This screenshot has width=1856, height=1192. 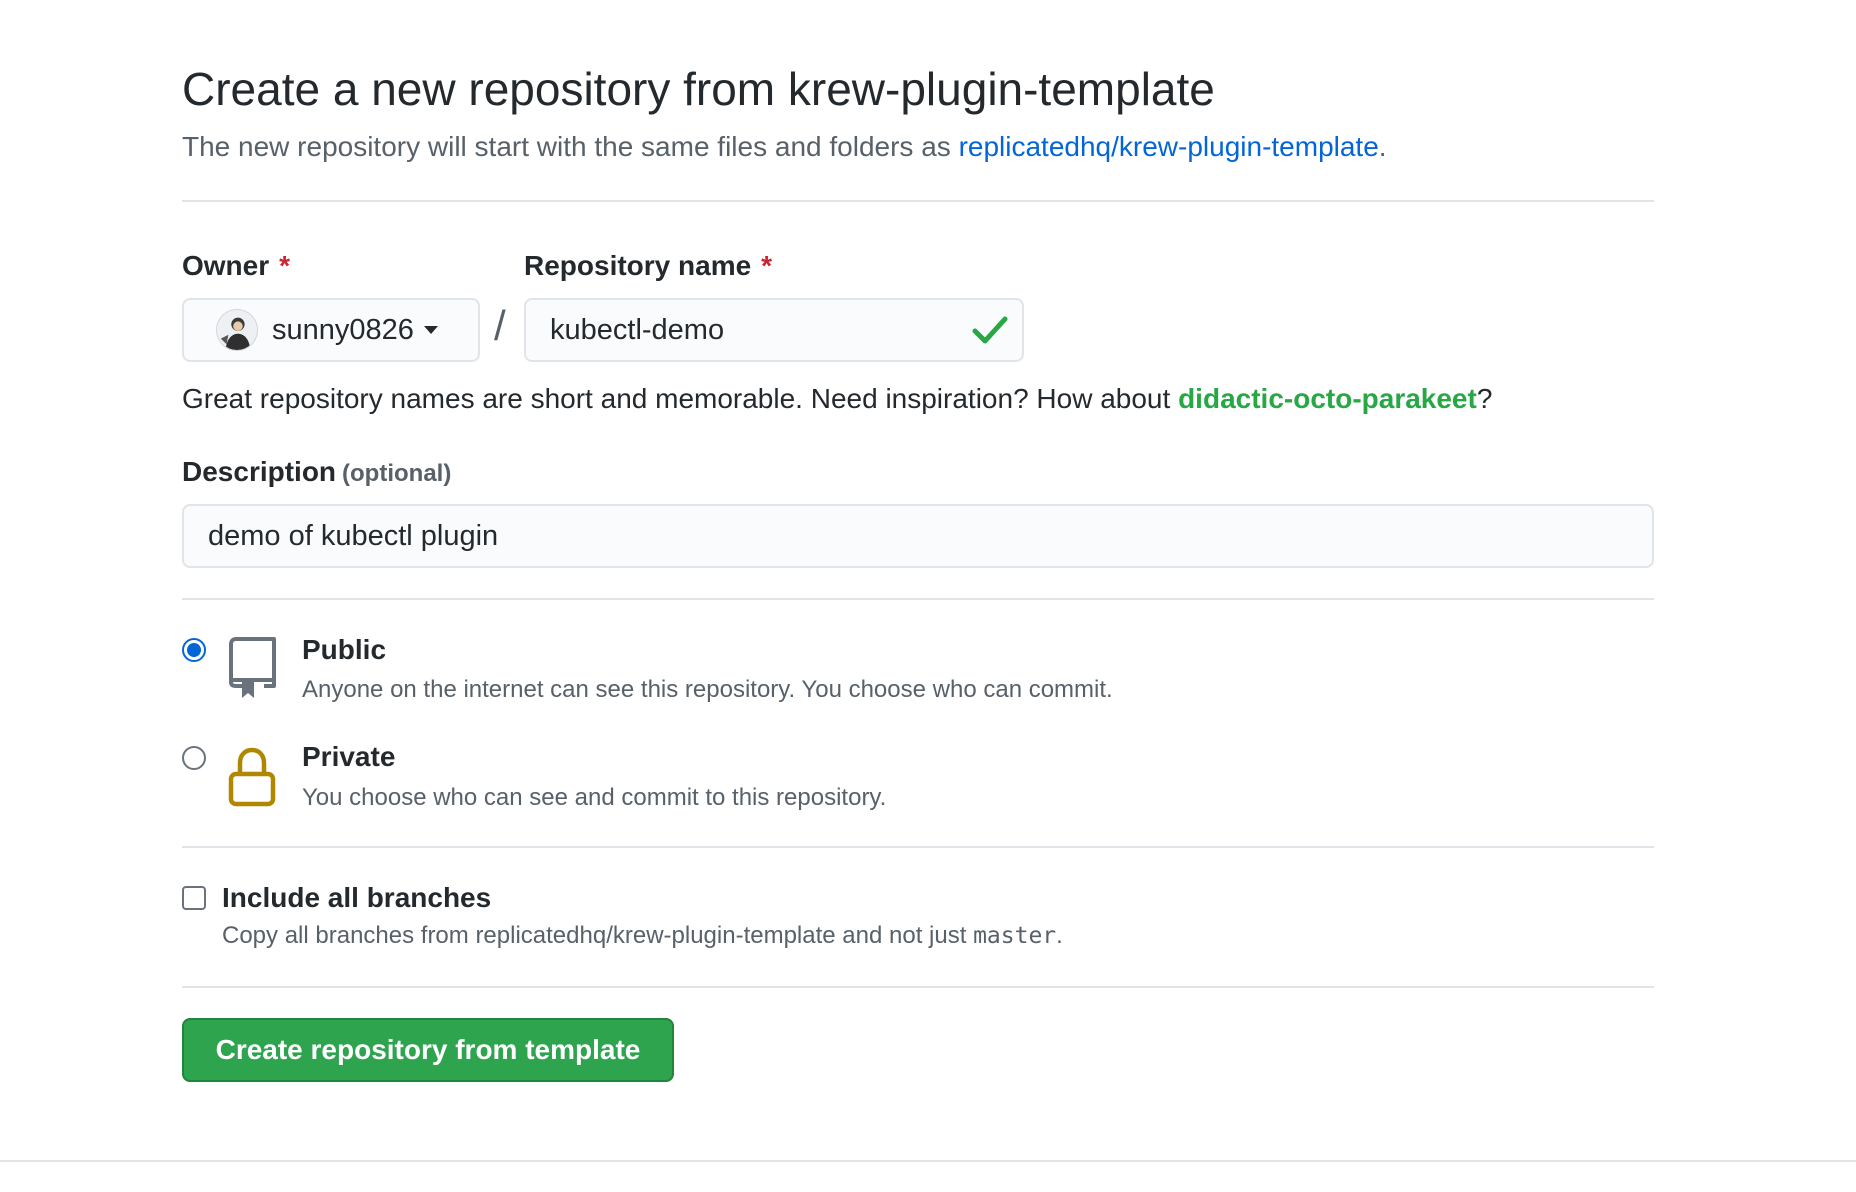 I want to click on description-label: Description (optional), so click(x=316, y=472).